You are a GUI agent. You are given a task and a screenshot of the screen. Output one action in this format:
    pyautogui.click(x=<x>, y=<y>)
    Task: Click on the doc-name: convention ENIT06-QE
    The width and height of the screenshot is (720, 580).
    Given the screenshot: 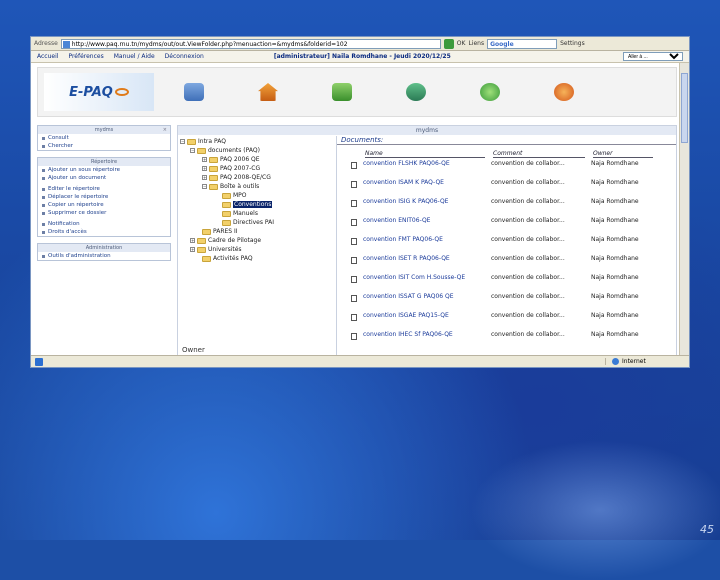 What is the action you would take?
    pyautogui.click(x=427, y=220)
    